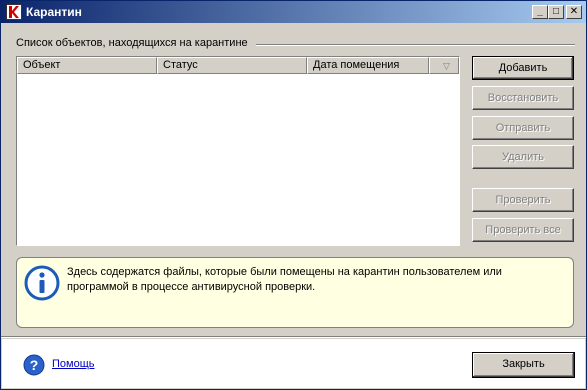 The image size is (587, 390). Describe the element at coordinates (42, 283) in the screenshot. I see `info-icon` at that location.